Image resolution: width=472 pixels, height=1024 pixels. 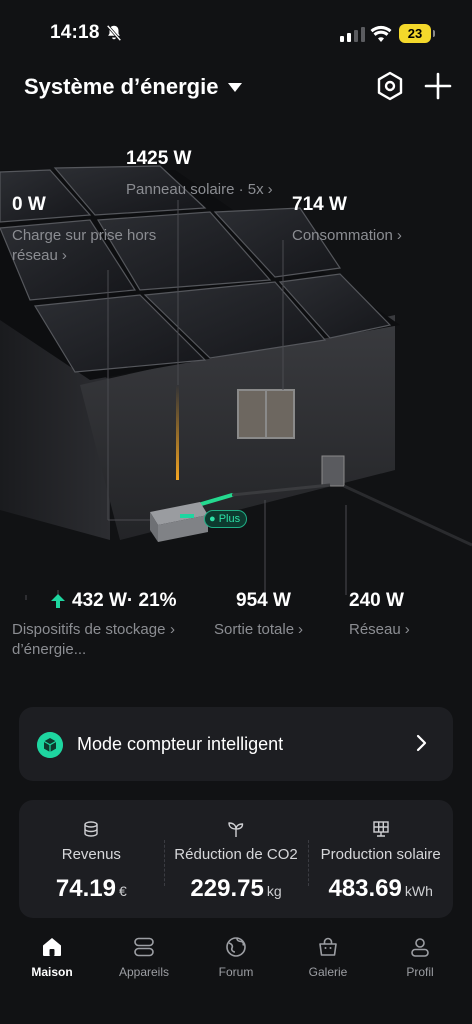 I want to click on smart-meter-mode-card: Mode compteur intelligent, so click(x=236, y=744).